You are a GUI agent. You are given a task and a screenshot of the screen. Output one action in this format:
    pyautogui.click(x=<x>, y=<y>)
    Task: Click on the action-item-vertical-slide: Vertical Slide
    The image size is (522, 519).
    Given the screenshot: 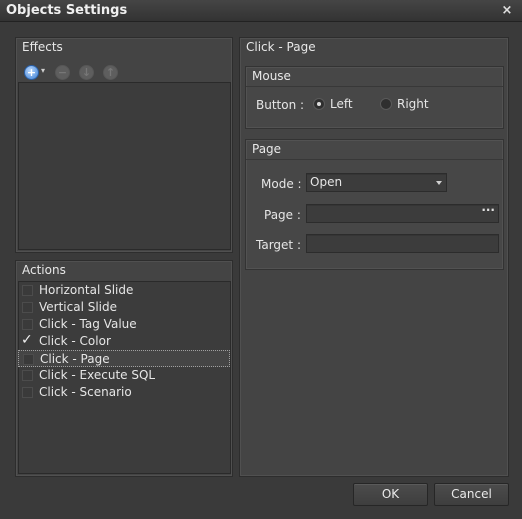 What is the action you would take?
    pyautogui.click(x=124, y=307)
    